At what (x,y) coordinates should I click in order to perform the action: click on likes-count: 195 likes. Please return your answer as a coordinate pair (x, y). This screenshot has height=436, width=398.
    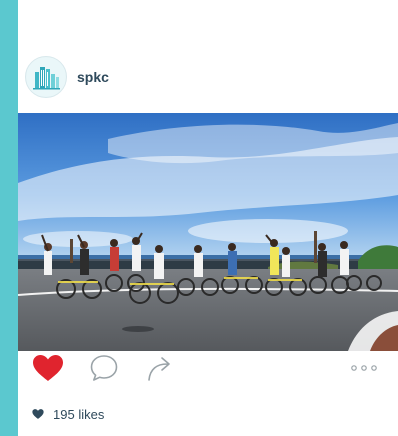
    Looking at the image, I should click on (78, 414).